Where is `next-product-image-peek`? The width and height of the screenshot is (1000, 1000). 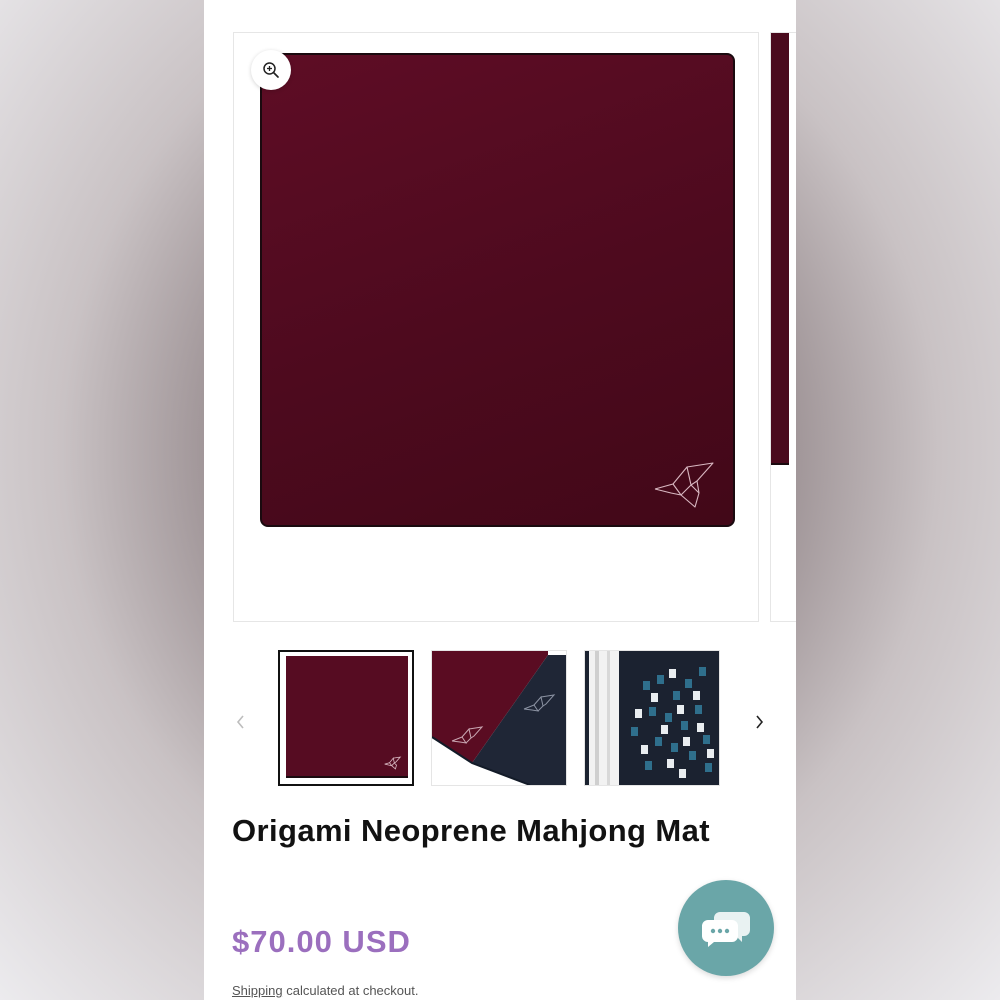 next-product-image-peek is located at coordinates (783, 327).